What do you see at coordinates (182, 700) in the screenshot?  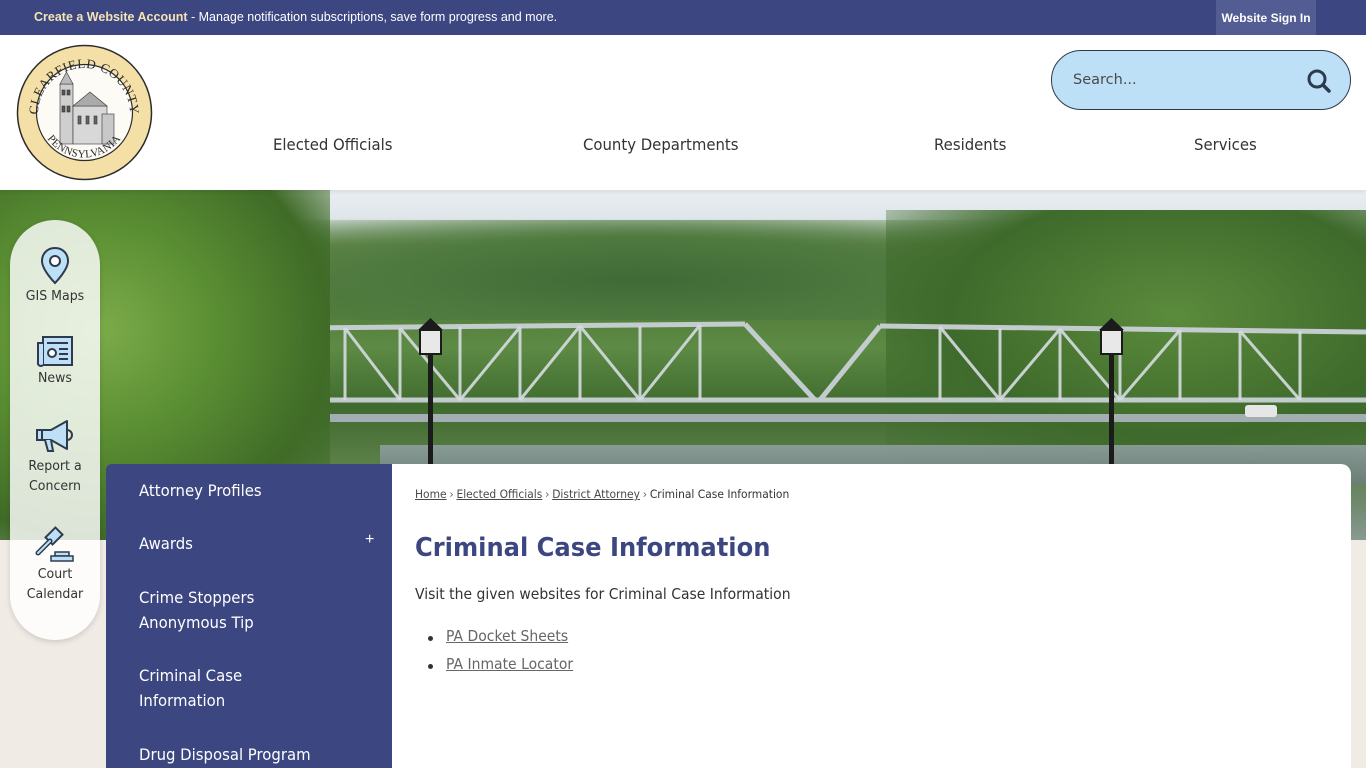 I see `sidenav-item-label: Information` at bounding box center [182, 700].